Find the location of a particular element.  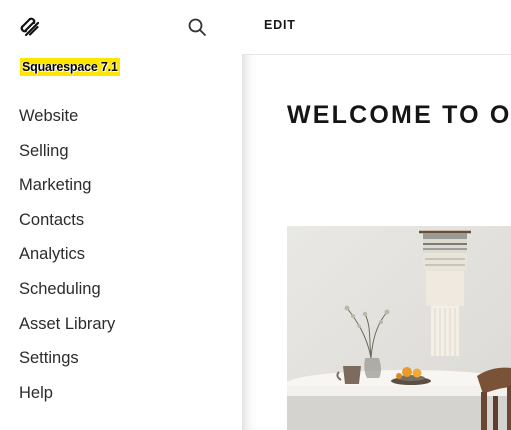

sidebar-item-contacts: Contacts is located at coordinates (67, 220).